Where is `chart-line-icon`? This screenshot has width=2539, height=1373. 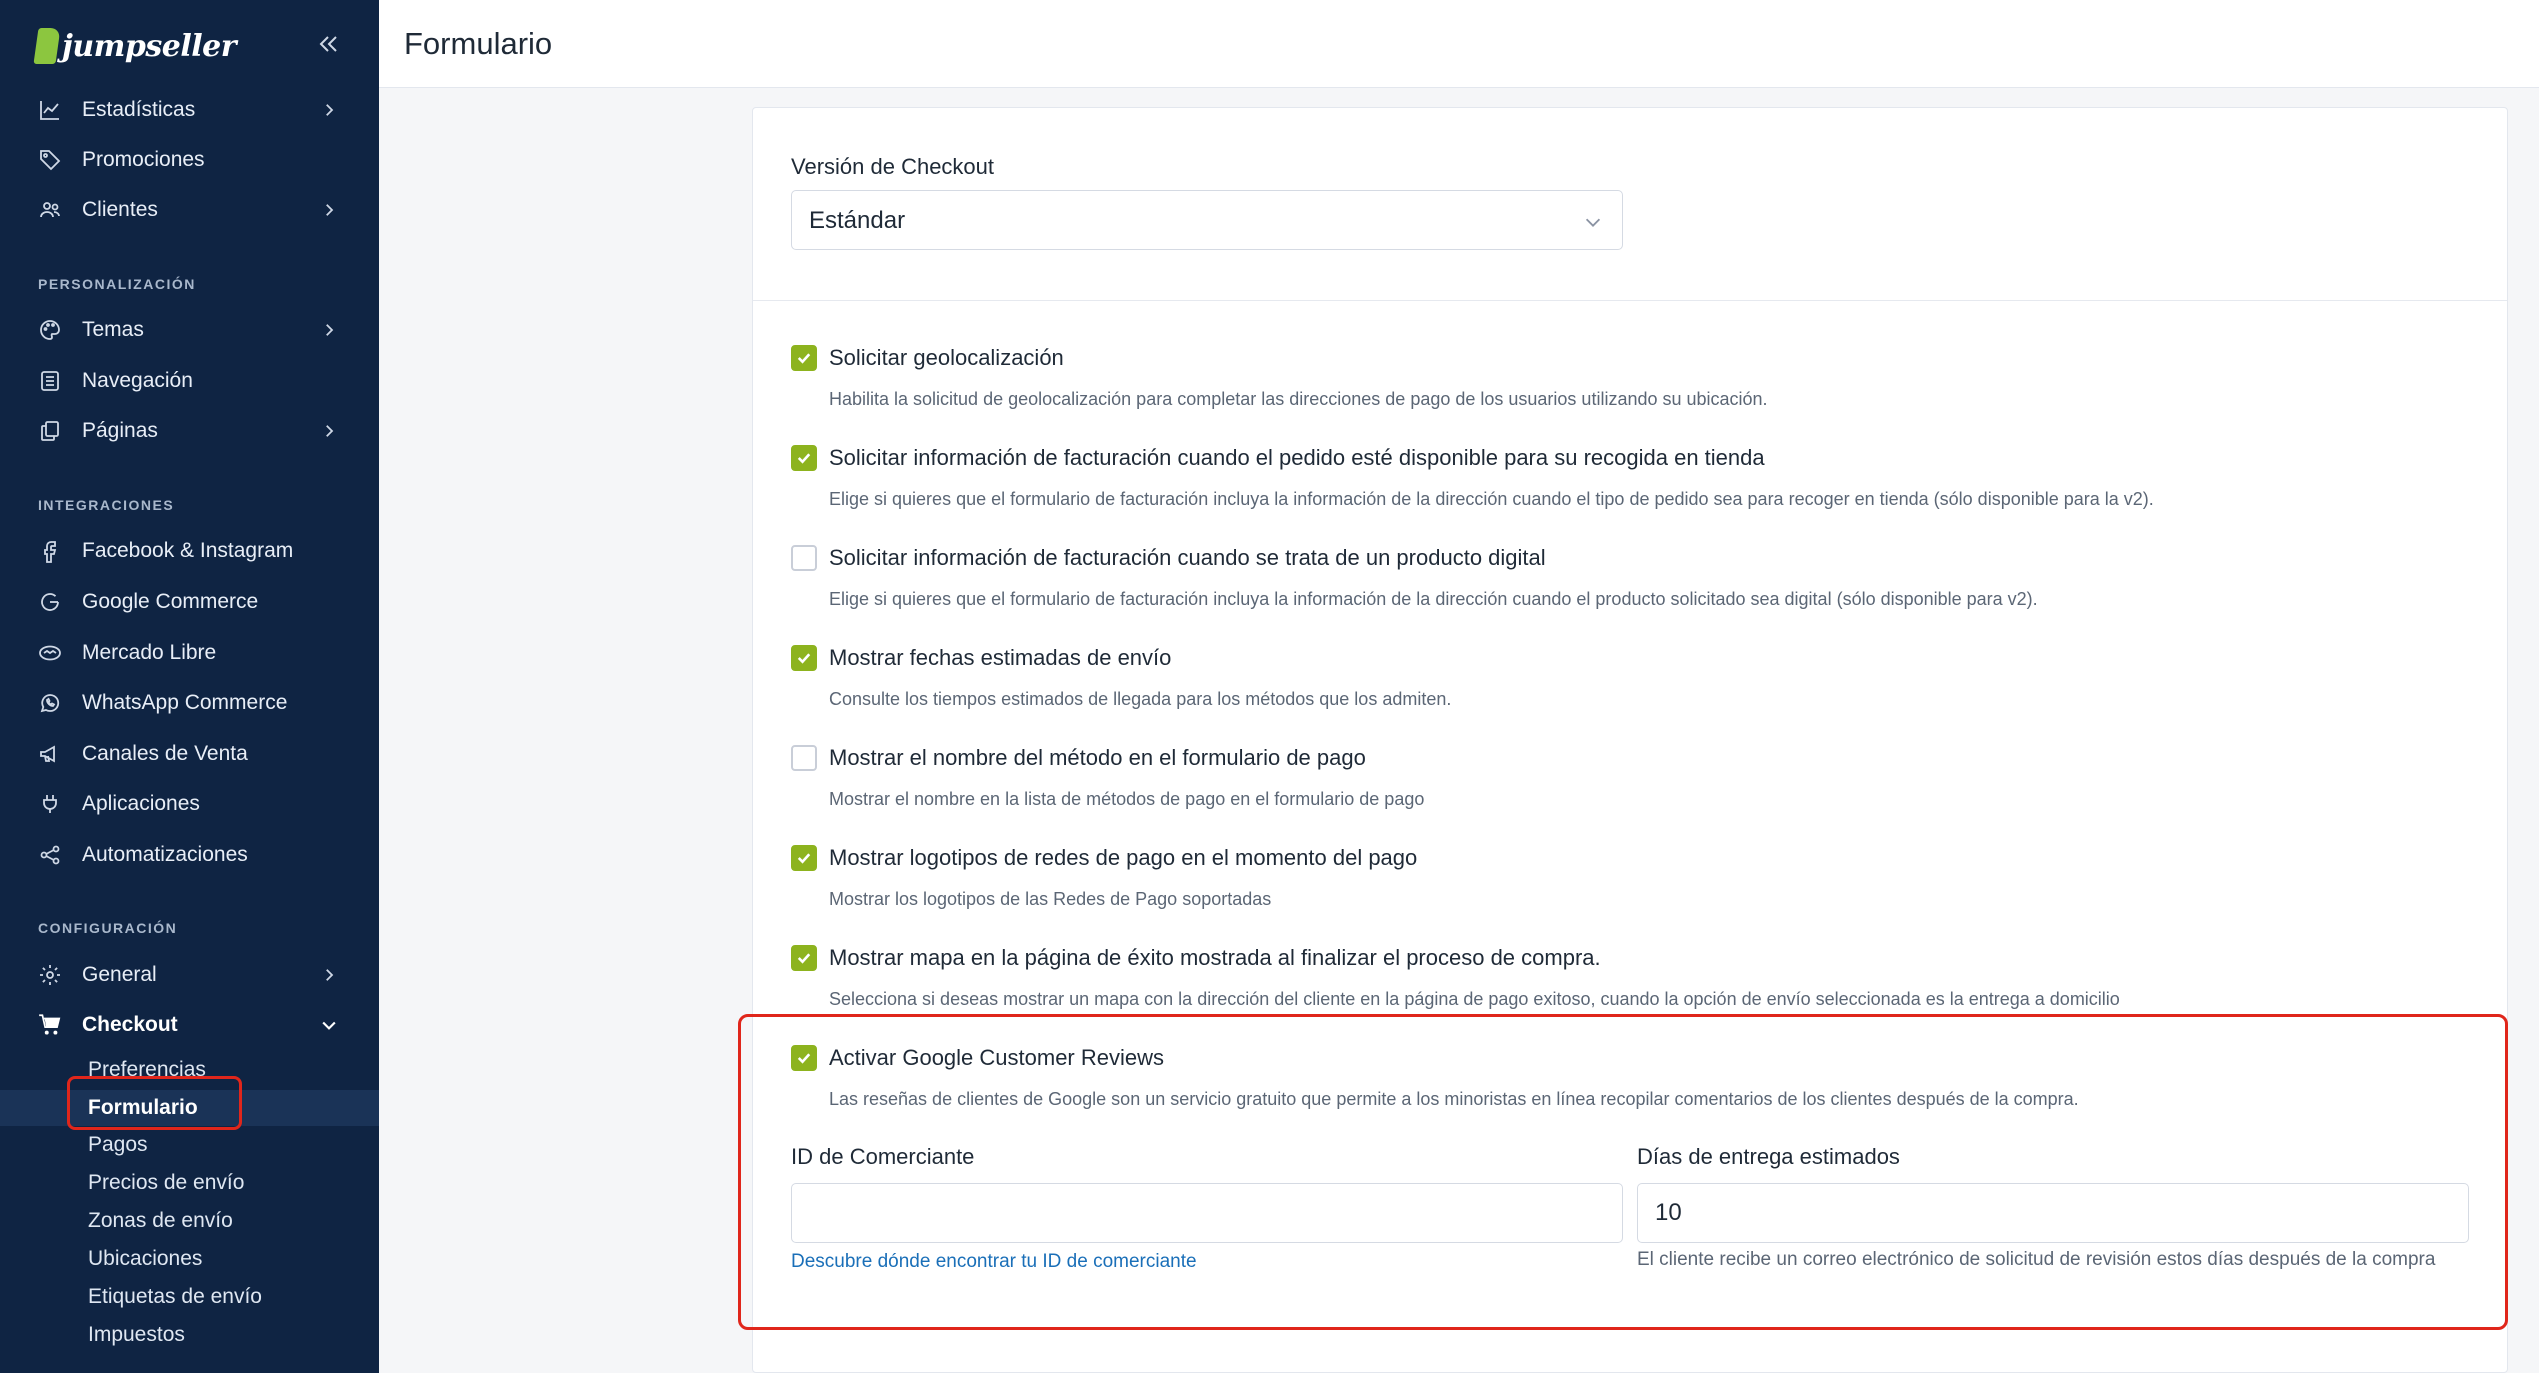 chart-line-icon is located at coordinates (50, 110).